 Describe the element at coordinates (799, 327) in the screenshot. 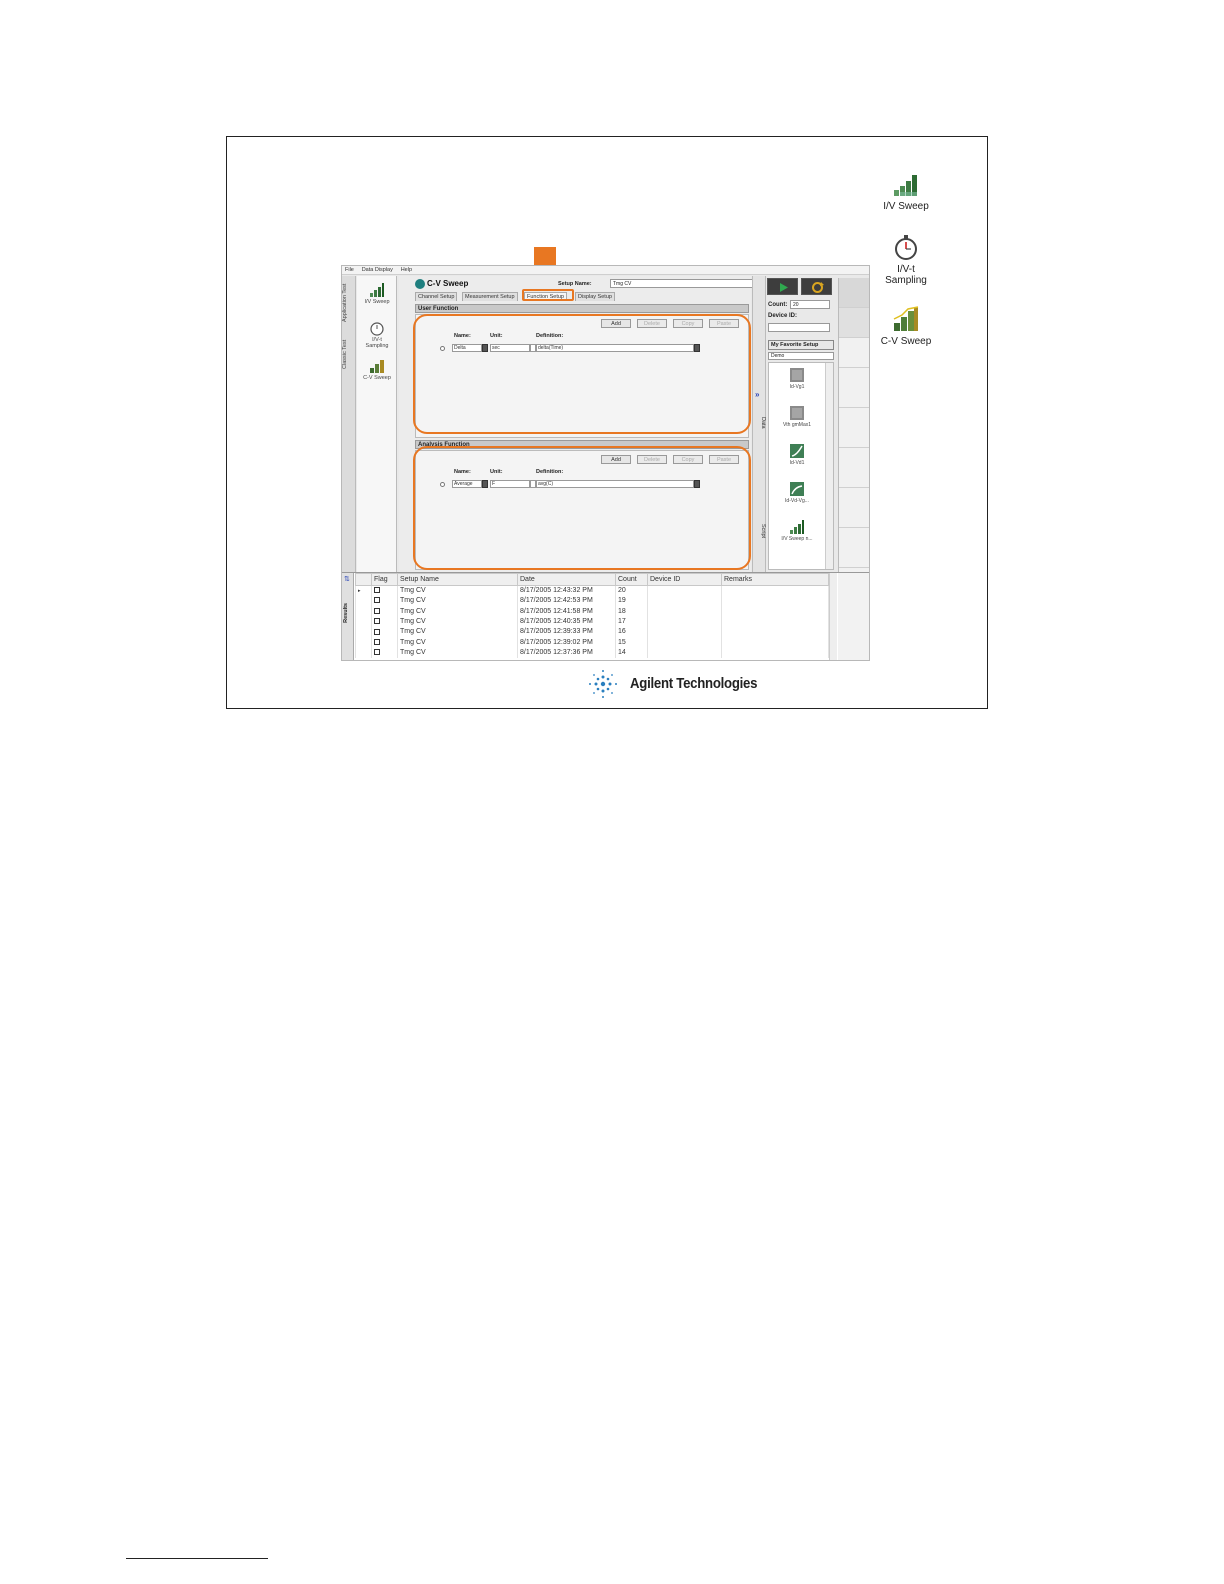

I see `device-id-input` at that location.